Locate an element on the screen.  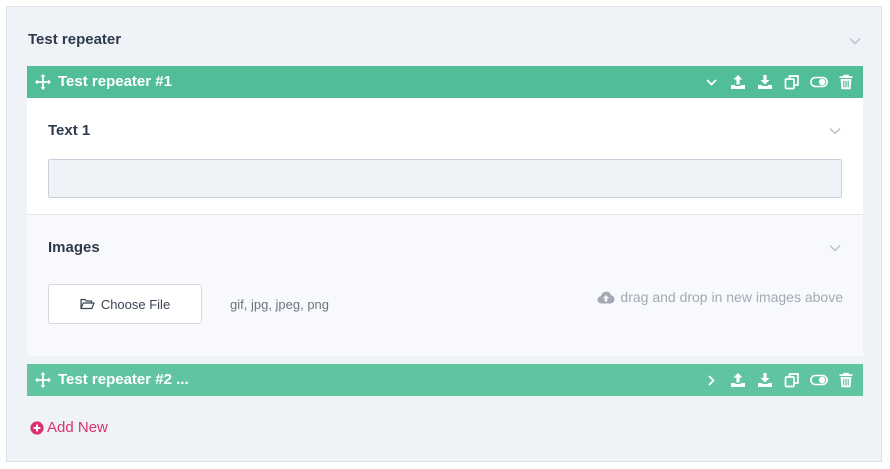
choose-file-button: Choose File is located at coordinates (125, 304).